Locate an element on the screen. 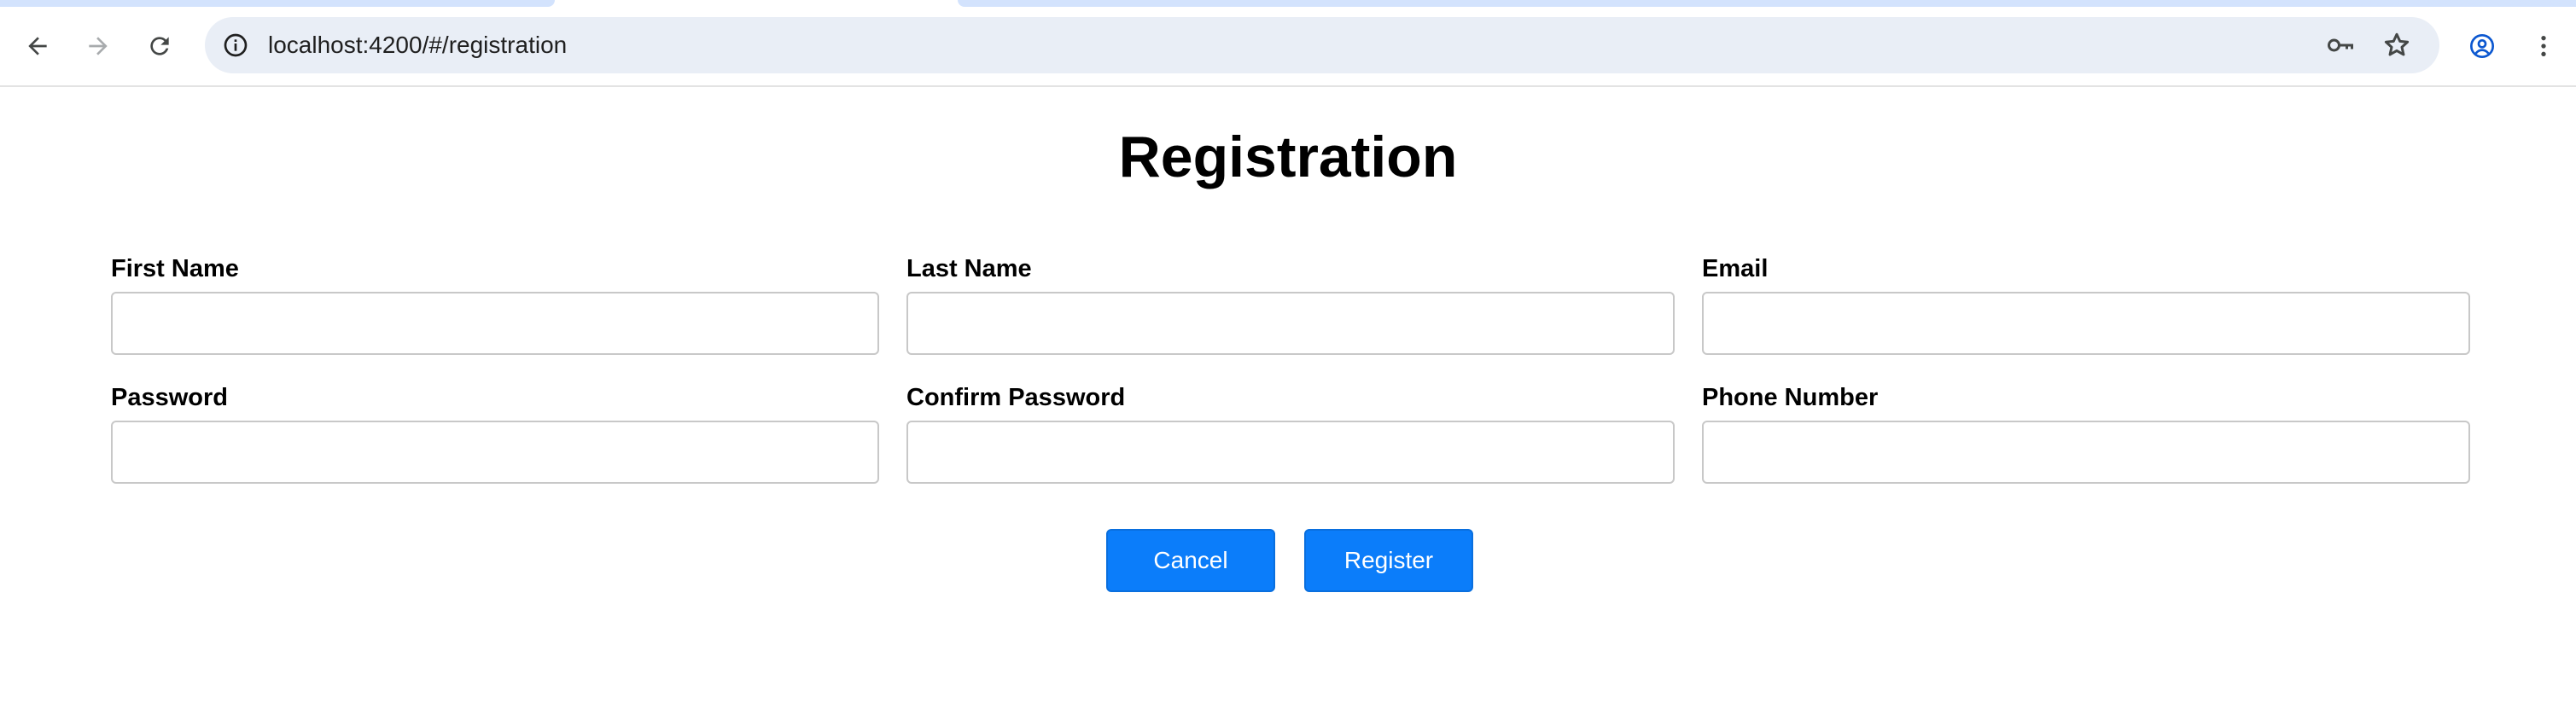 The height and width of the screenshot is (703, 2576). info-icon is located at coordinates (235, 45).